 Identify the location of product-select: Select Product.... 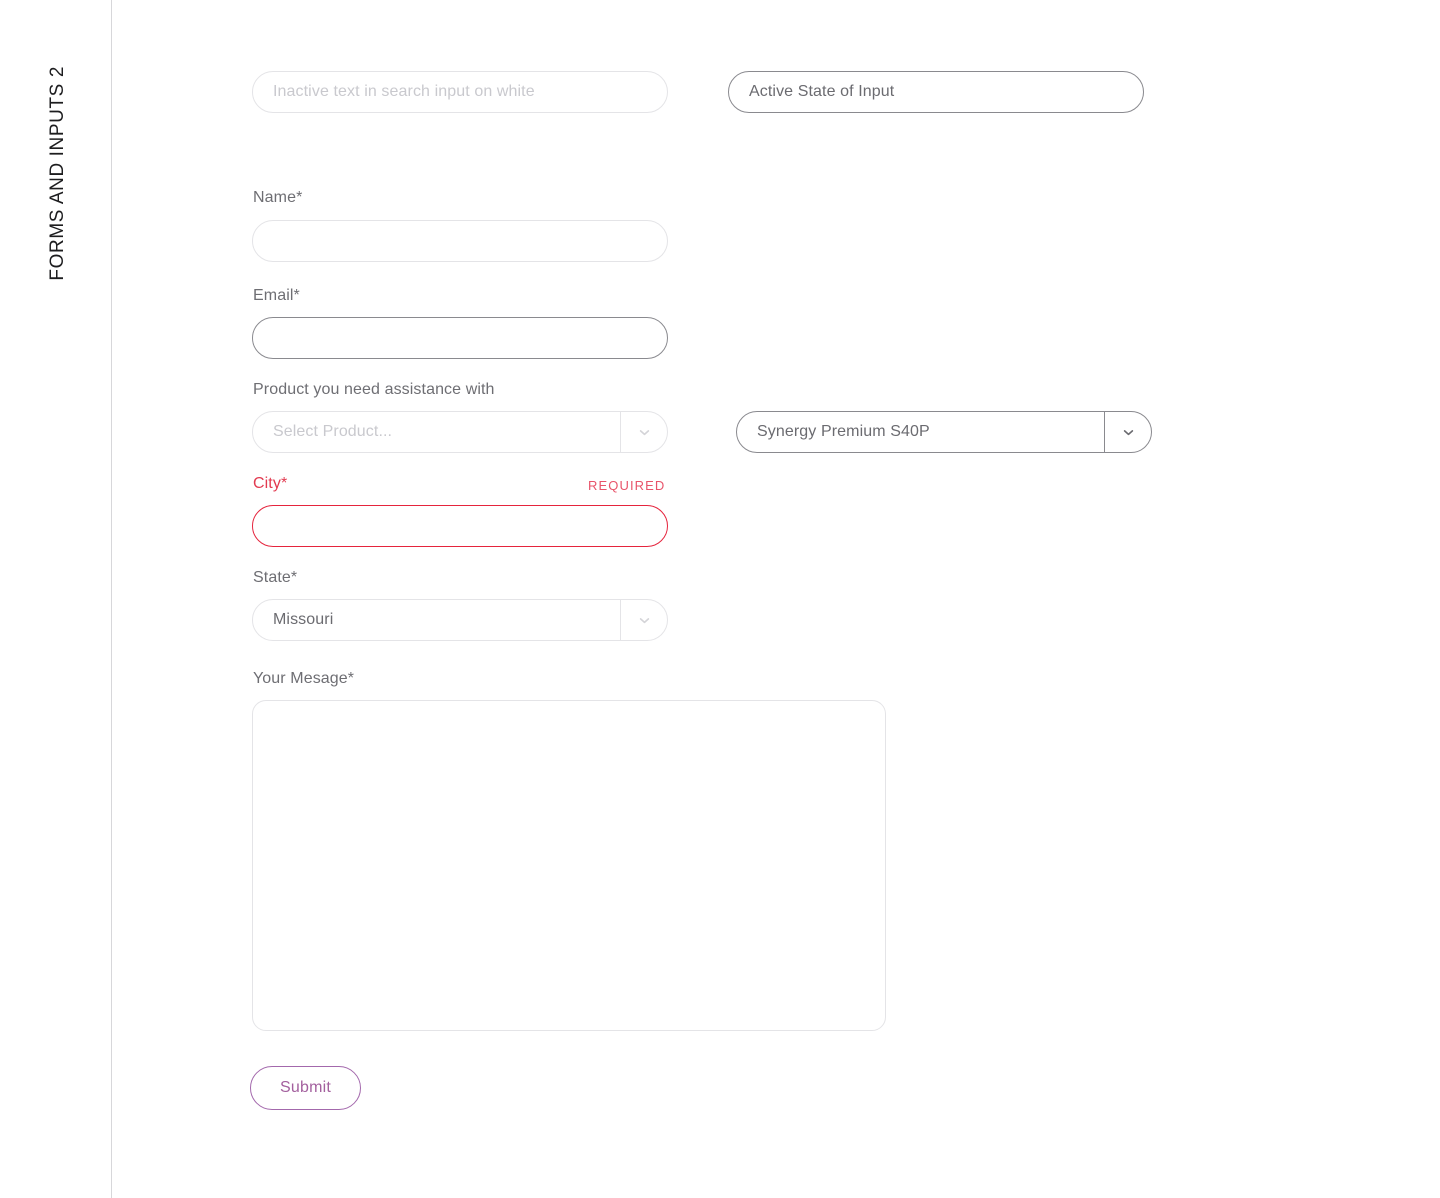
(460, 432).